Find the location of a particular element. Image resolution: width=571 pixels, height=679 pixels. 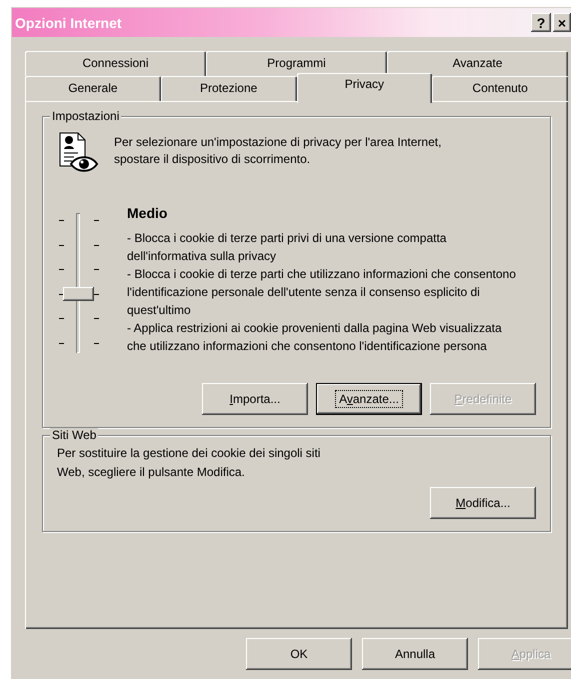

tab: Privacy is located at coordinates (364, 88).